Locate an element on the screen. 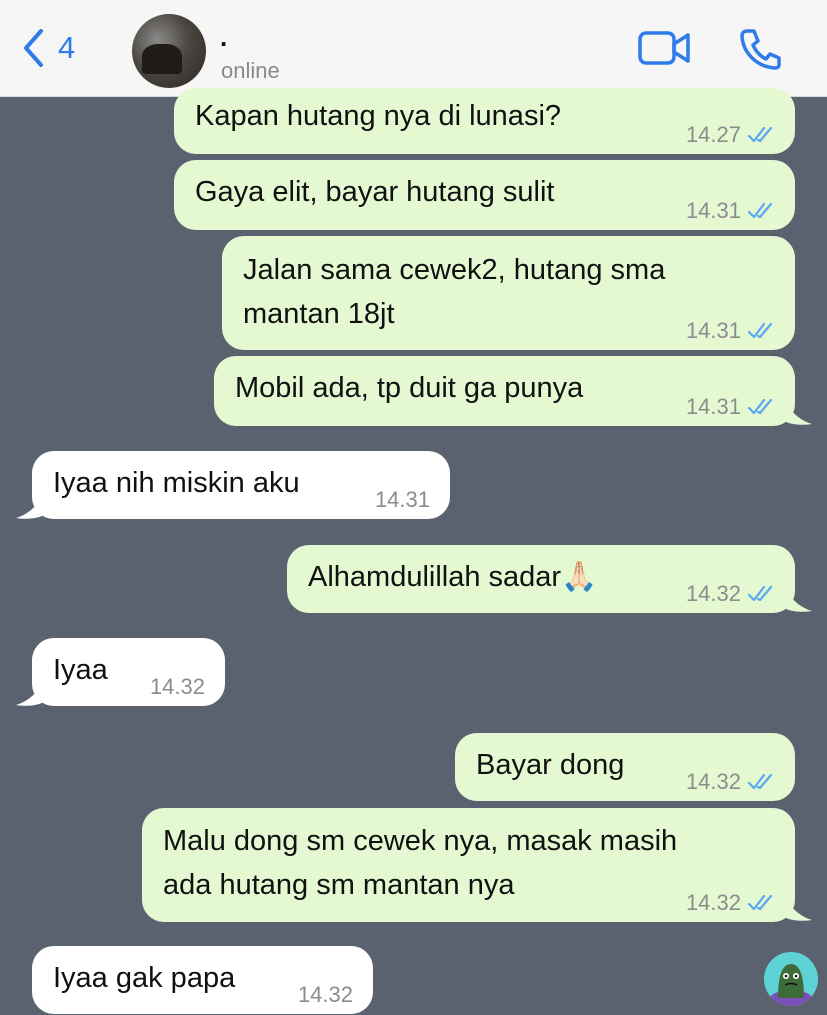 The height and width of the screenshot is (1015, 827). message-text: Alhamdulillah sadar🙏🏻 is located at coordinates (453, 577).